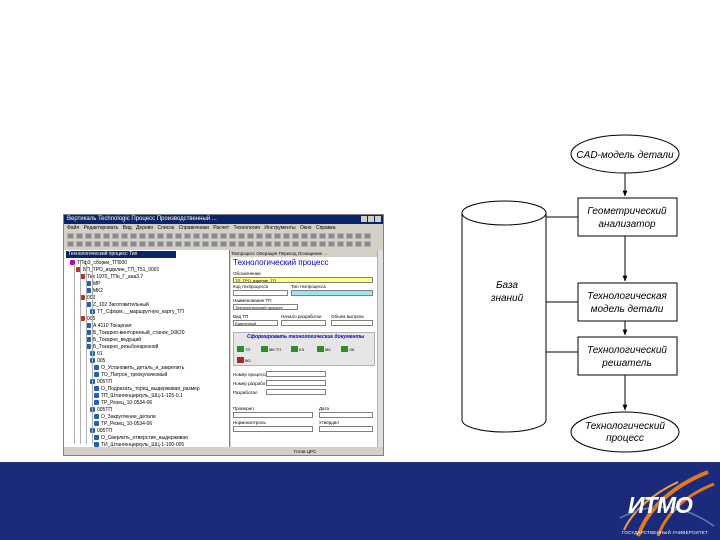 This screenshot has height=540, width=720. I want to click on tree-row-label: А 4110 Токарная, so click(112, 326).